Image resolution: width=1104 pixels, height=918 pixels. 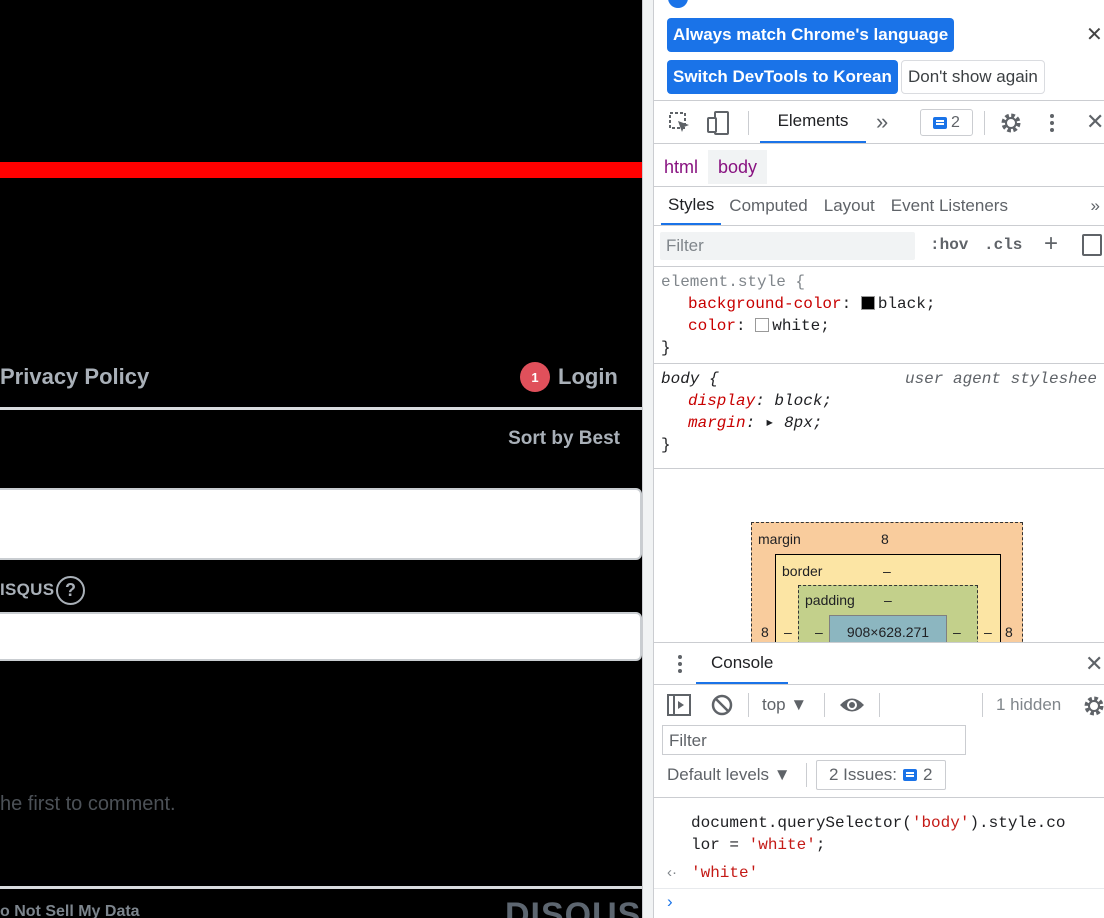 I want to click on prop-value: 8px;, so click(x=803, y=423).